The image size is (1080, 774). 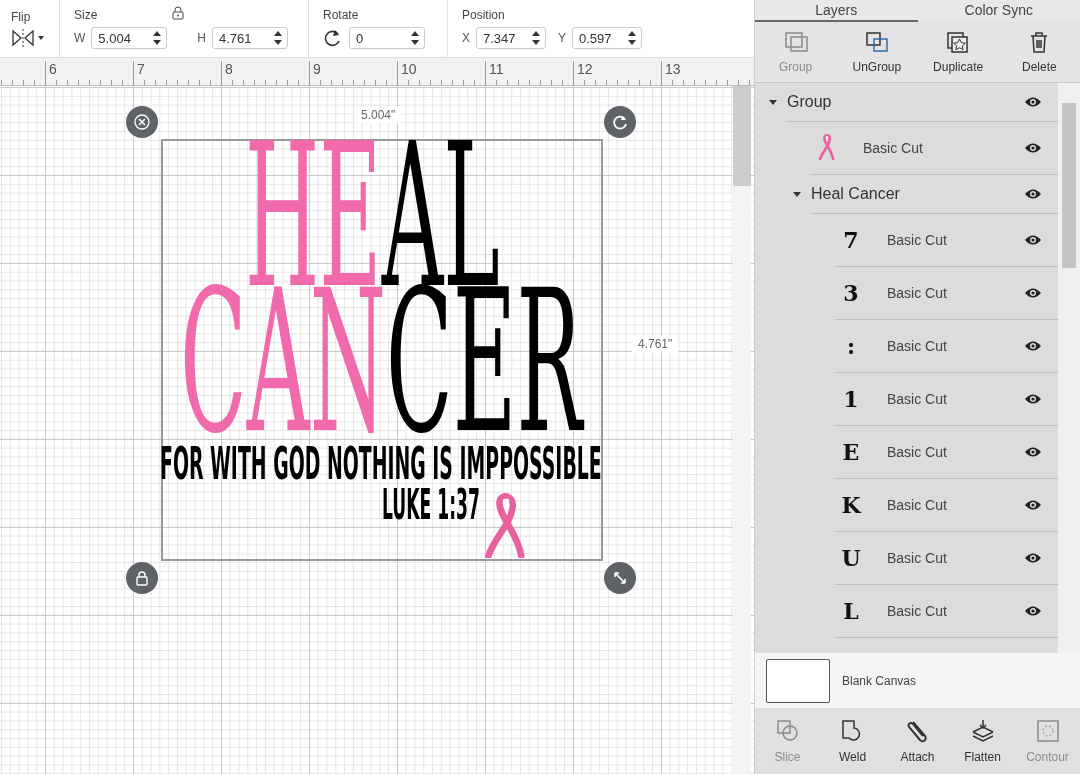 I want to click on rotate-icon, so click(x=333, y=38).